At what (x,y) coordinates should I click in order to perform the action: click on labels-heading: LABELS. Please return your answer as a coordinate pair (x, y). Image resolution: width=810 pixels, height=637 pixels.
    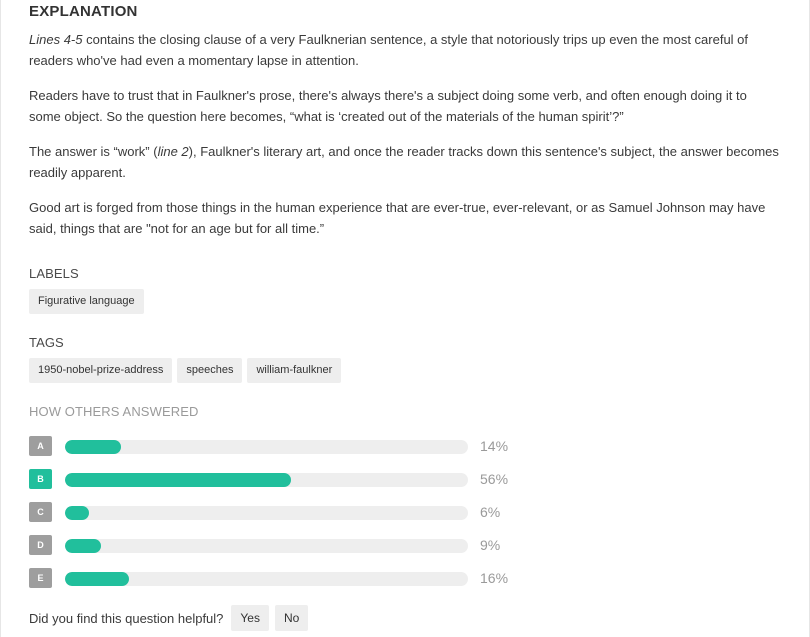
    Looking at the image, I should click on (54, 273).